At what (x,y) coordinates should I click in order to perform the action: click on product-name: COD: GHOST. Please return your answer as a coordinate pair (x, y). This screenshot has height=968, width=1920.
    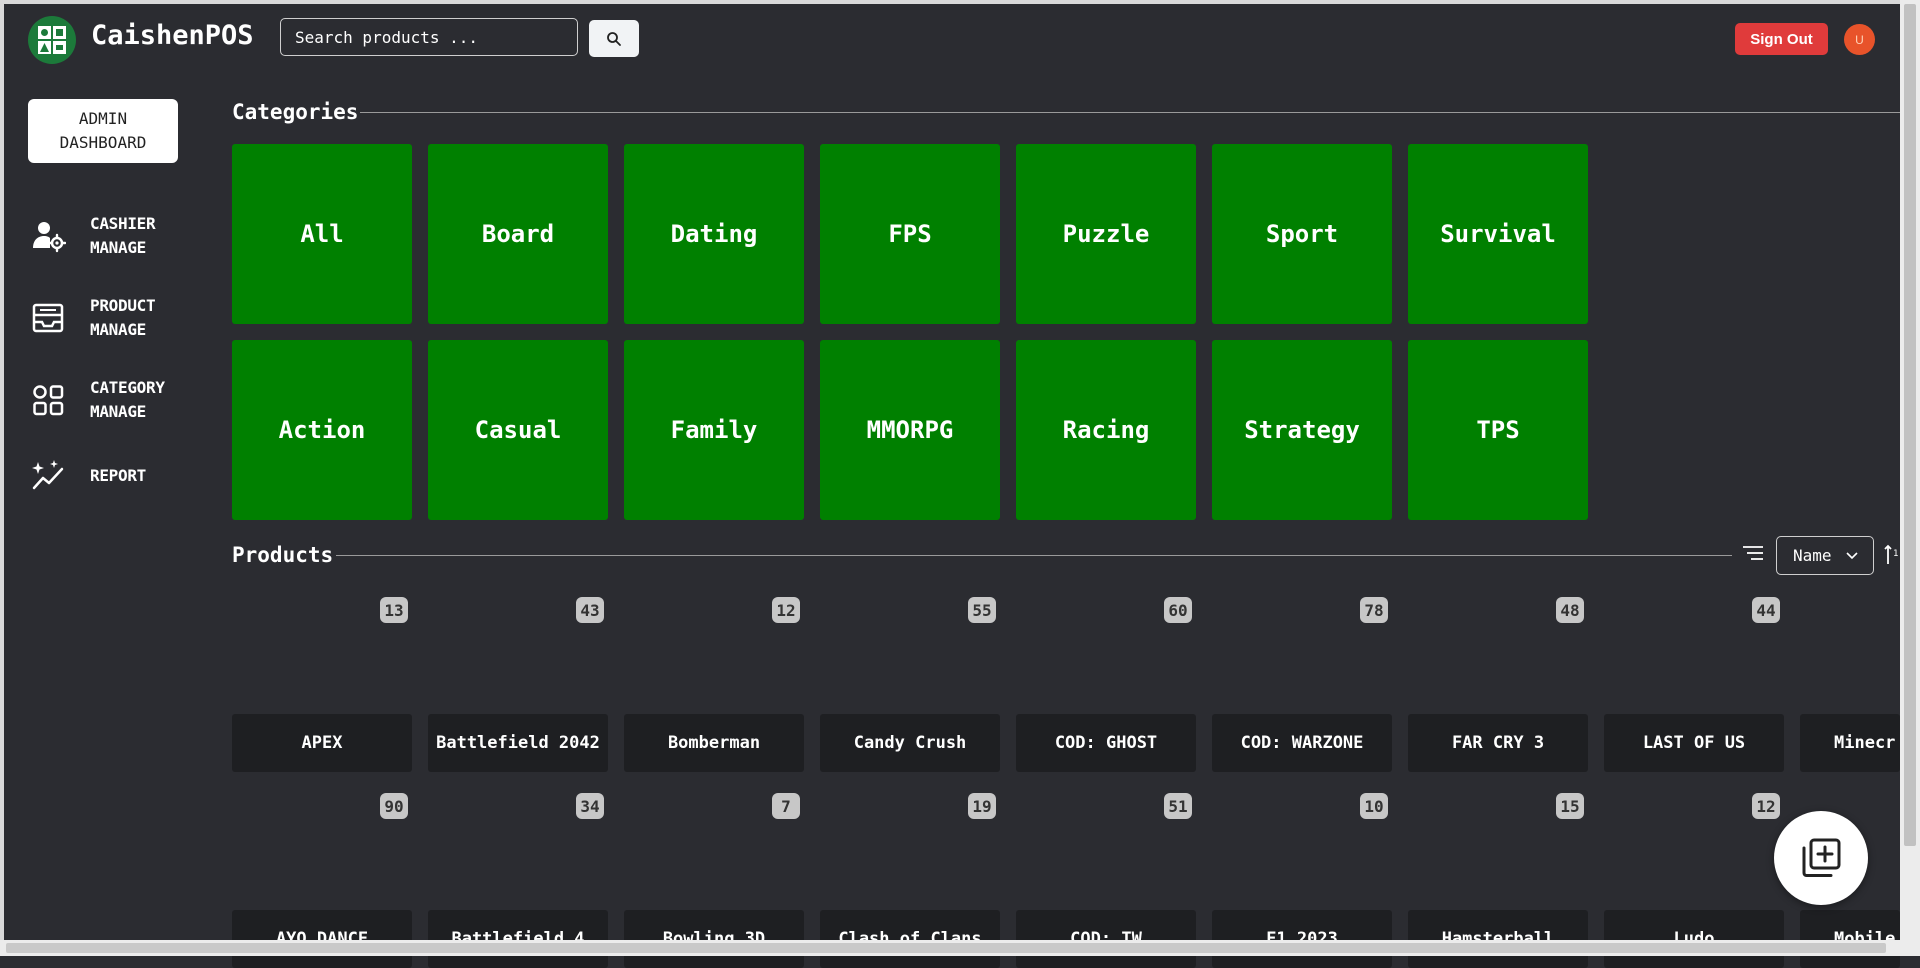
    Looking at the image, I should click on (1106, 743).